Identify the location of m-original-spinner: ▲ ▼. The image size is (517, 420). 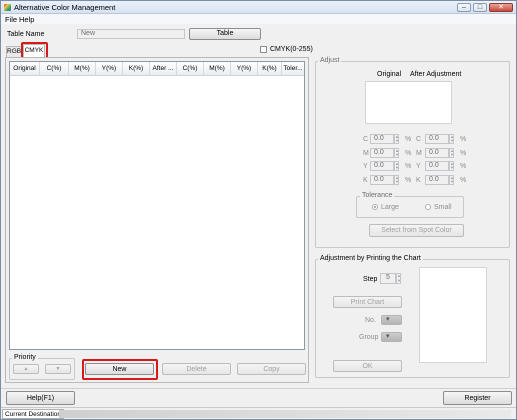
(396, 153).